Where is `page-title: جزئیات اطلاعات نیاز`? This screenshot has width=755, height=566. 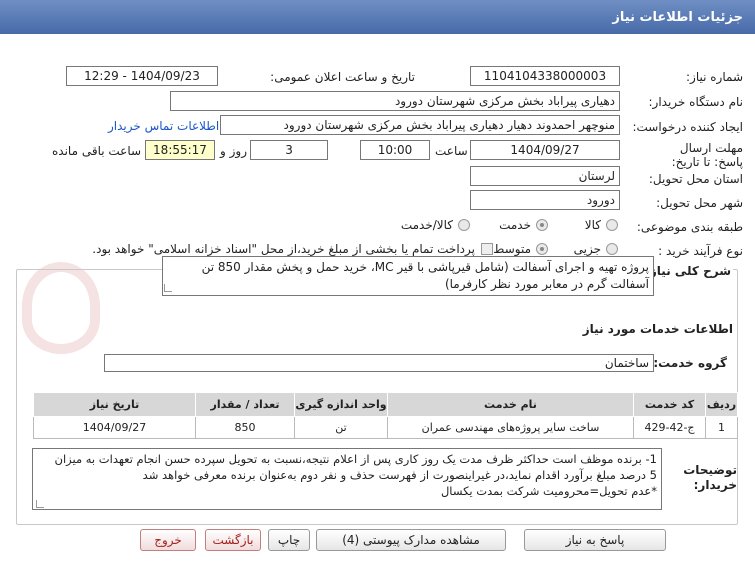 page-title: جزئیات اطلاعات نیاز is located at coordinates (677, 17).